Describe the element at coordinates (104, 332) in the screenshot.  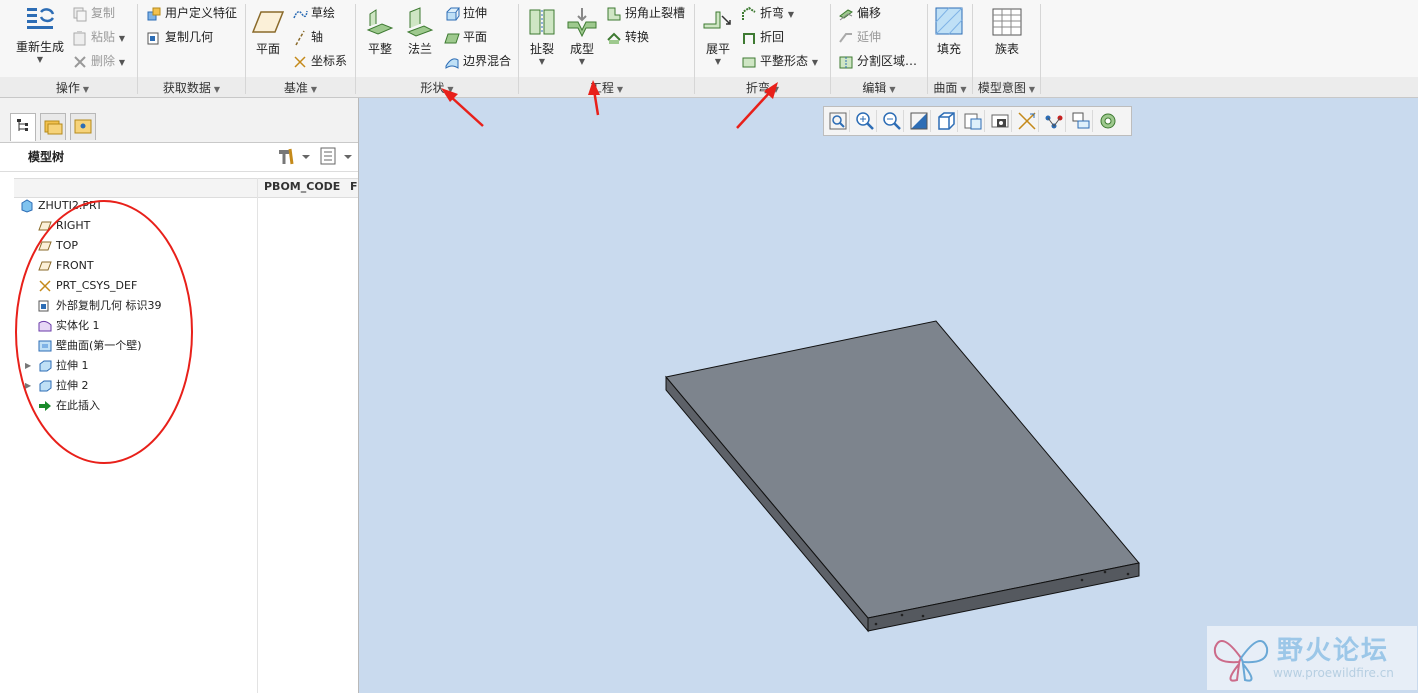
I see `red-circle-annotation` at that location.